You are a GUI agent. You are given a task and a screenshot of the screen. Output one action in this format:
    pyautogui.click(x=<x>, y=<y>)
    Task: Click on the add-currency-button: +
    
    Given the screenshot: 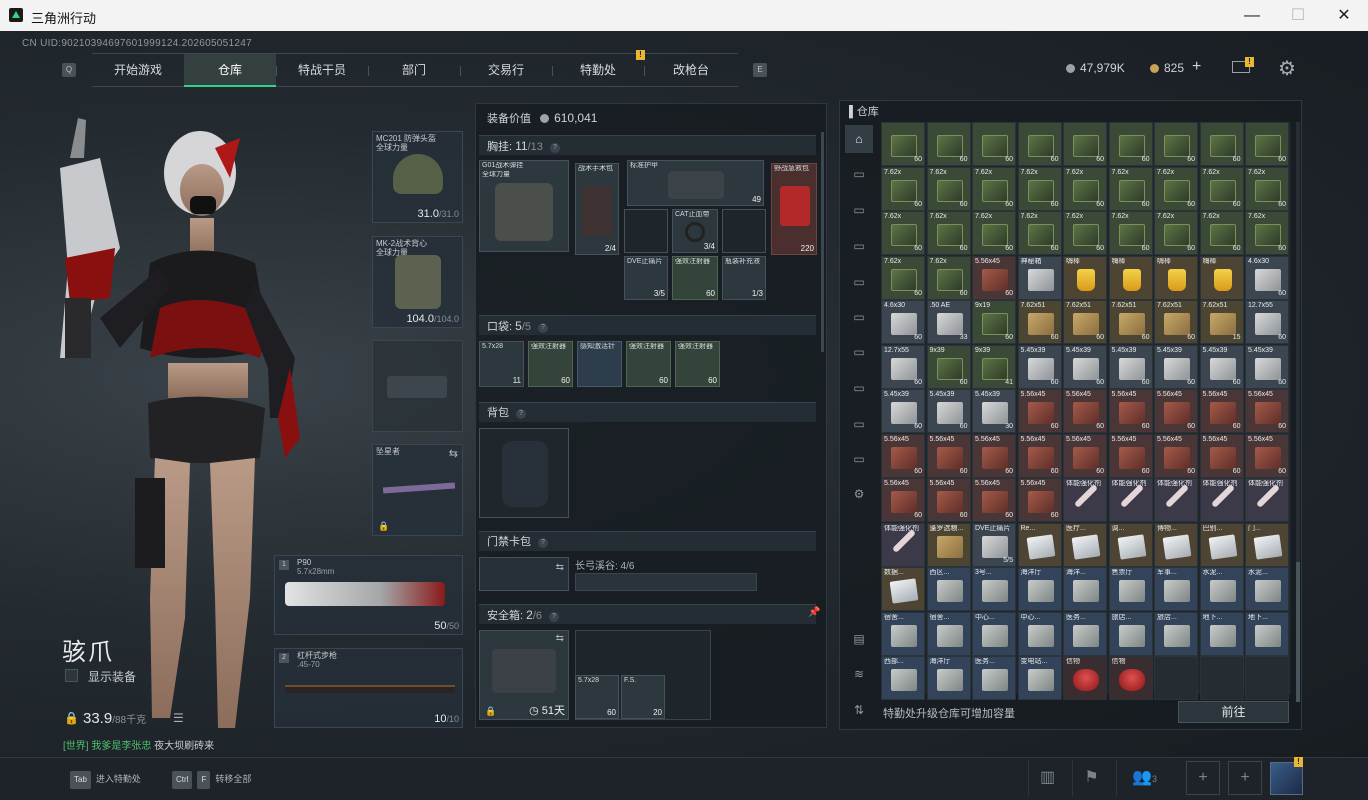 What is the action you would take?
    pyautogui.click(x=1196, y=67)
    